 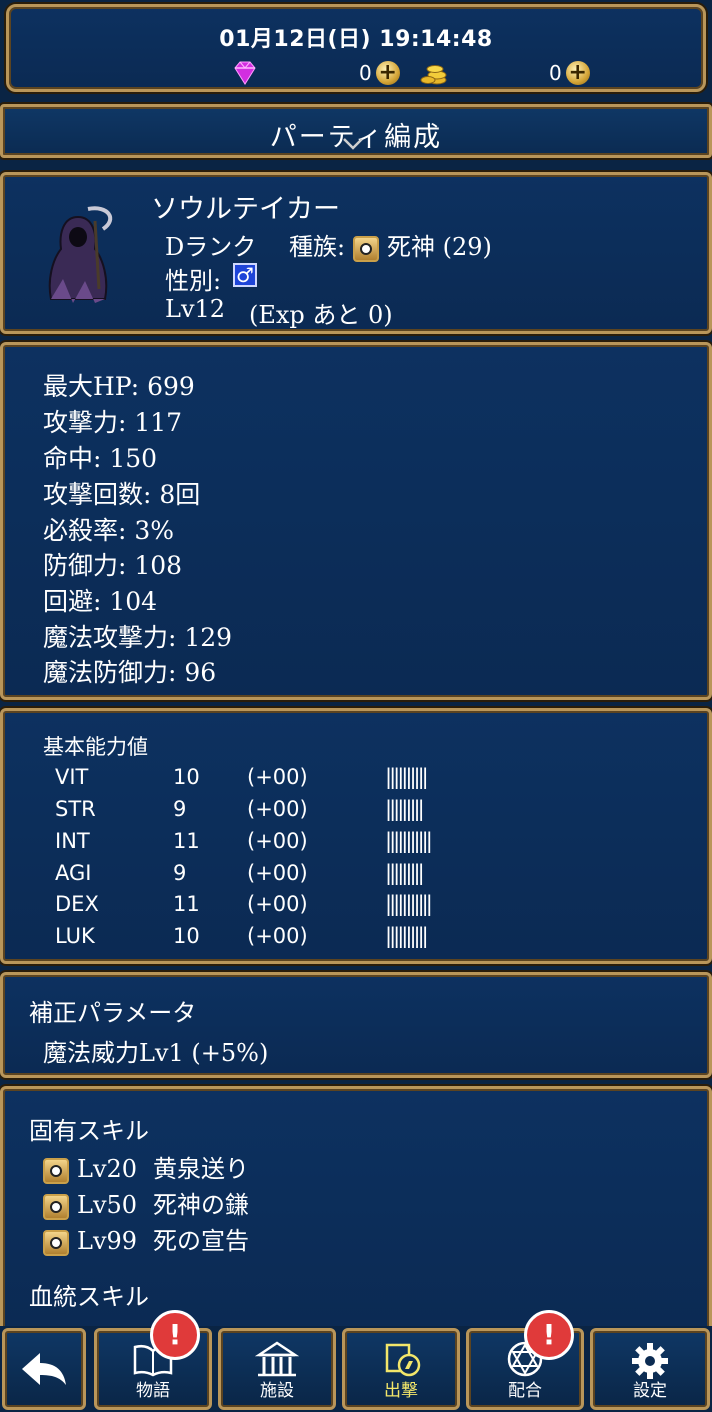 I want to click on ability-name: LUK, so click(x=75, y=936).